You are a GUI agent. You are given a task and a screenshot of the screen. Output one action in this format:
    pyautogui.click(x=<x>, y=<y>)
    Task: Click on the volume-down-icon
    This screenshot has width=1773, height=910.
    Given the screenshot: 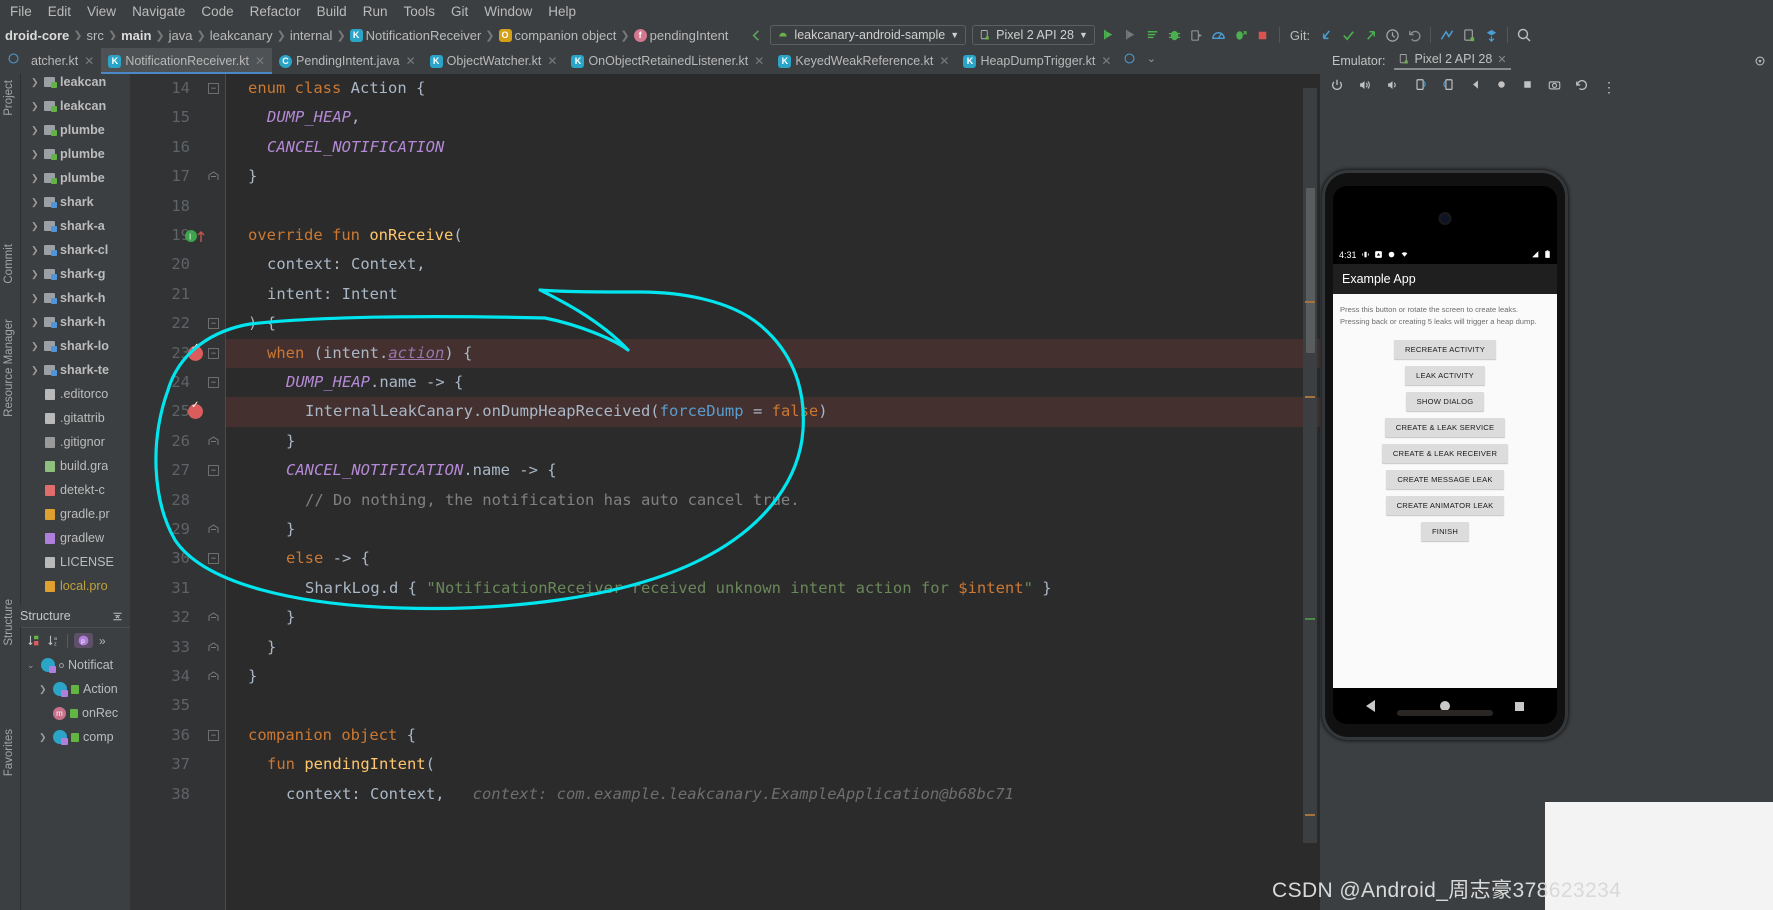 What is the action you would take?
    pyautogui.click(x=1392, y=87)
    